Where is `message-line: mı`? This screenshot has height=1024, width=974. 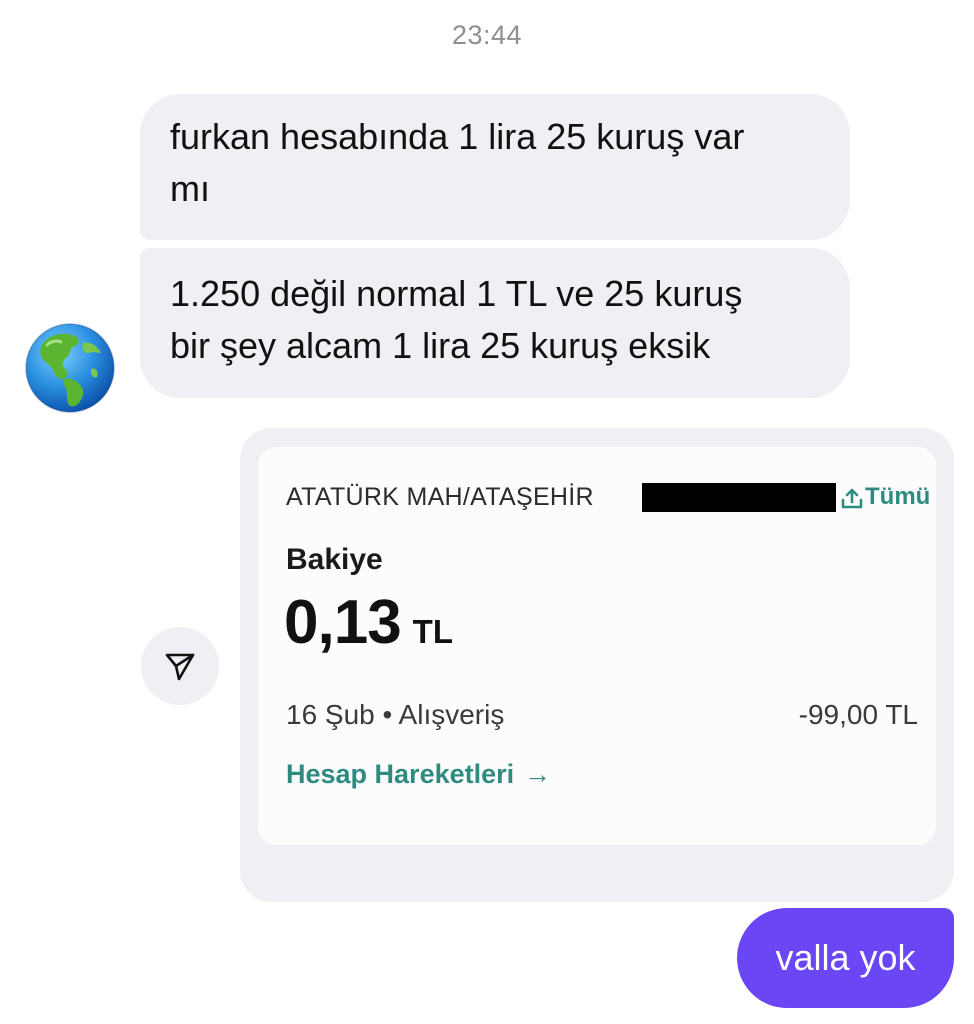 message-line: mı is located at coordinates (190, 188).